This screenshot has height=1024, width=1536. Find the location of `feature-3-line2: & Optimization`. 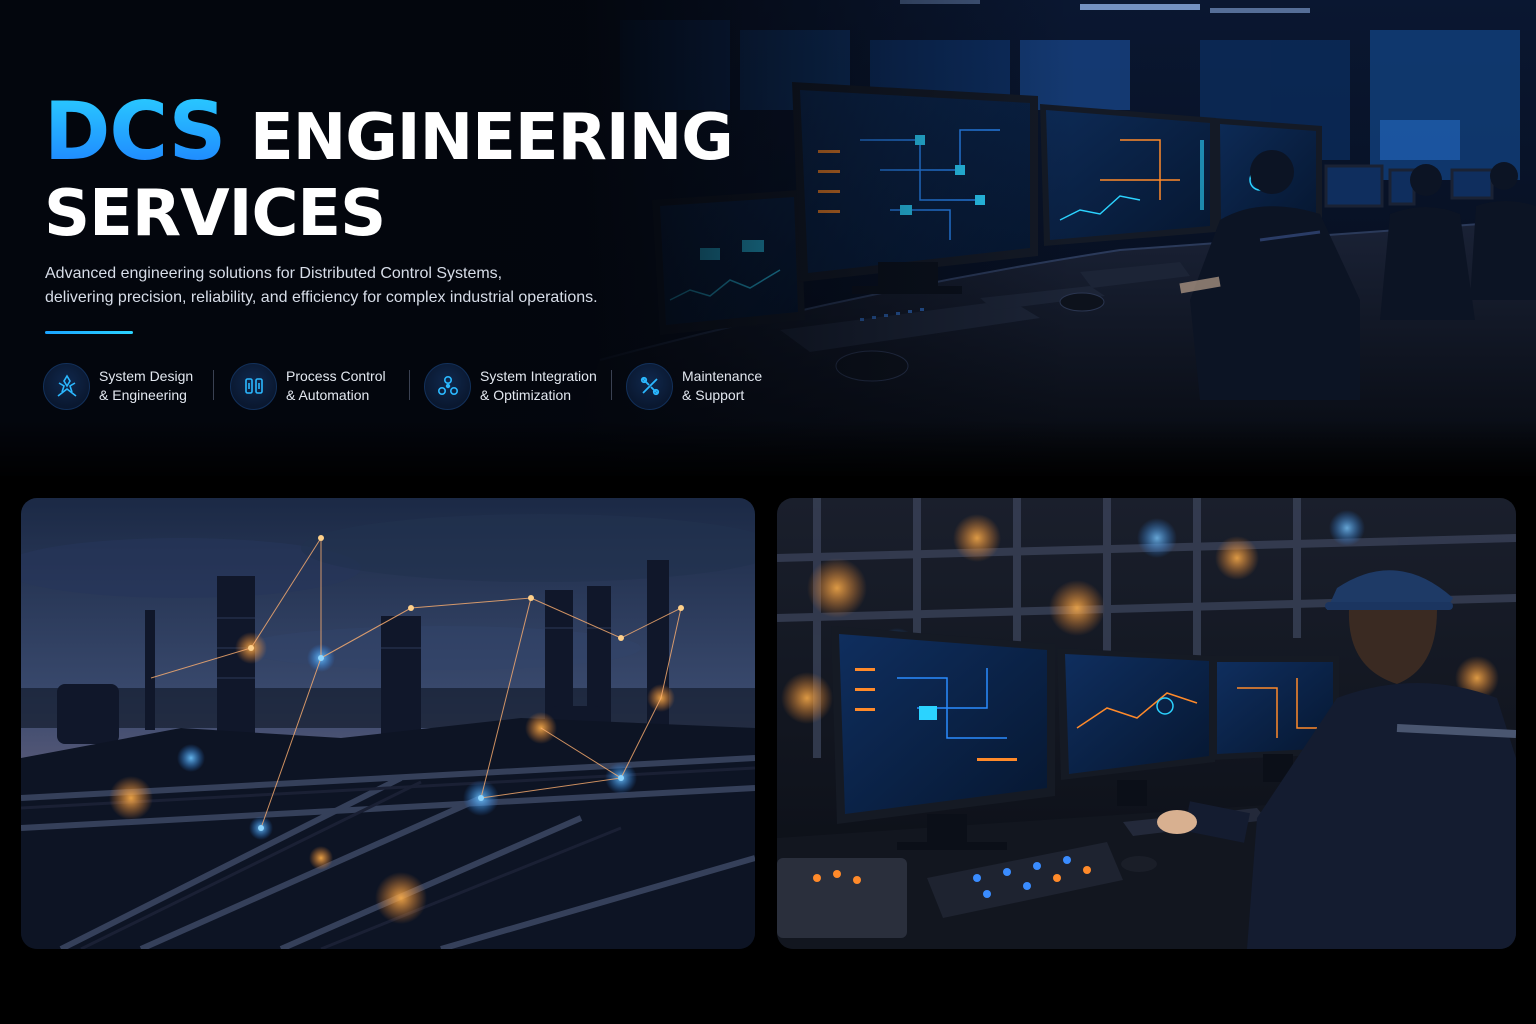

feature-3-line2: & Optimization is located at coordinates (526, 395).